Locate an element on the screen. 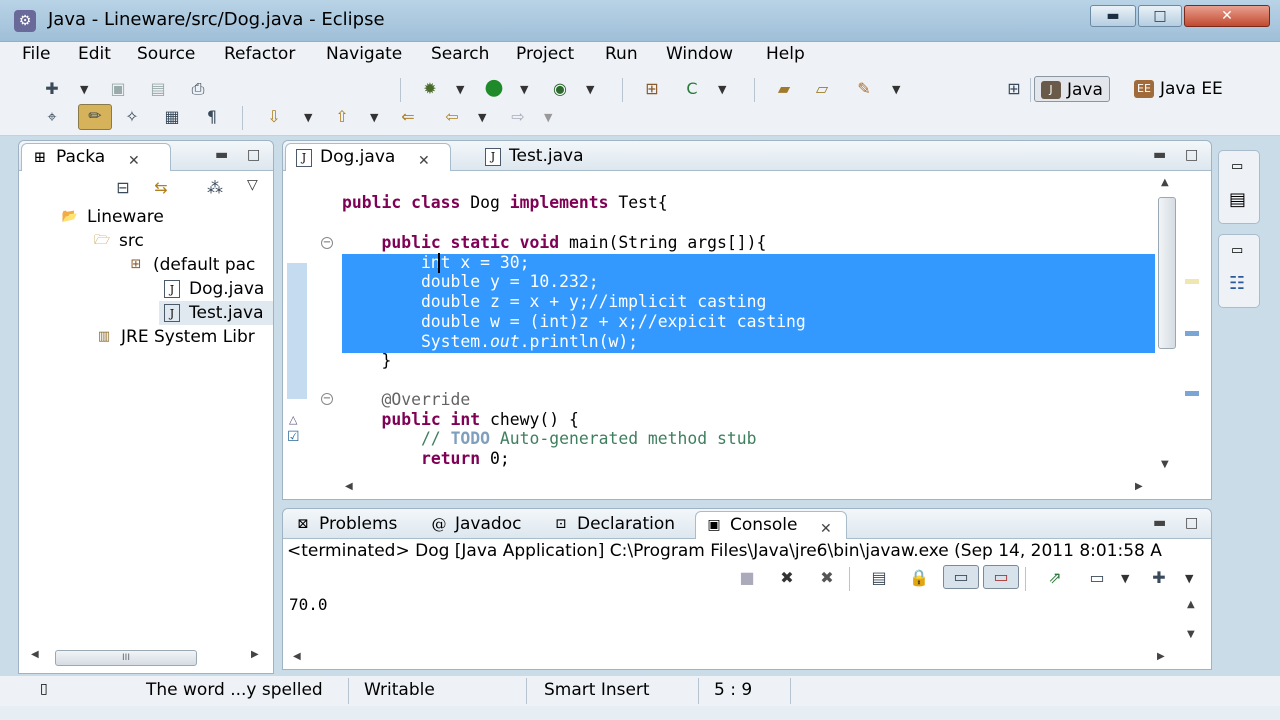 The height and width of the screenshot is (720, 1280). new-icon: ✚ is located at coordinates (52, 89).